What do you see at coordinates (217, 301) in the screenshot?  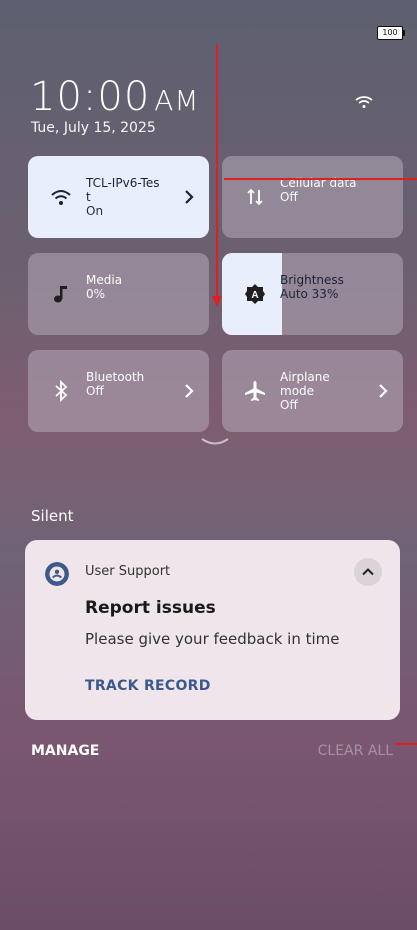 I see `annotation-arrow-head` at bounding box center [217, 301].